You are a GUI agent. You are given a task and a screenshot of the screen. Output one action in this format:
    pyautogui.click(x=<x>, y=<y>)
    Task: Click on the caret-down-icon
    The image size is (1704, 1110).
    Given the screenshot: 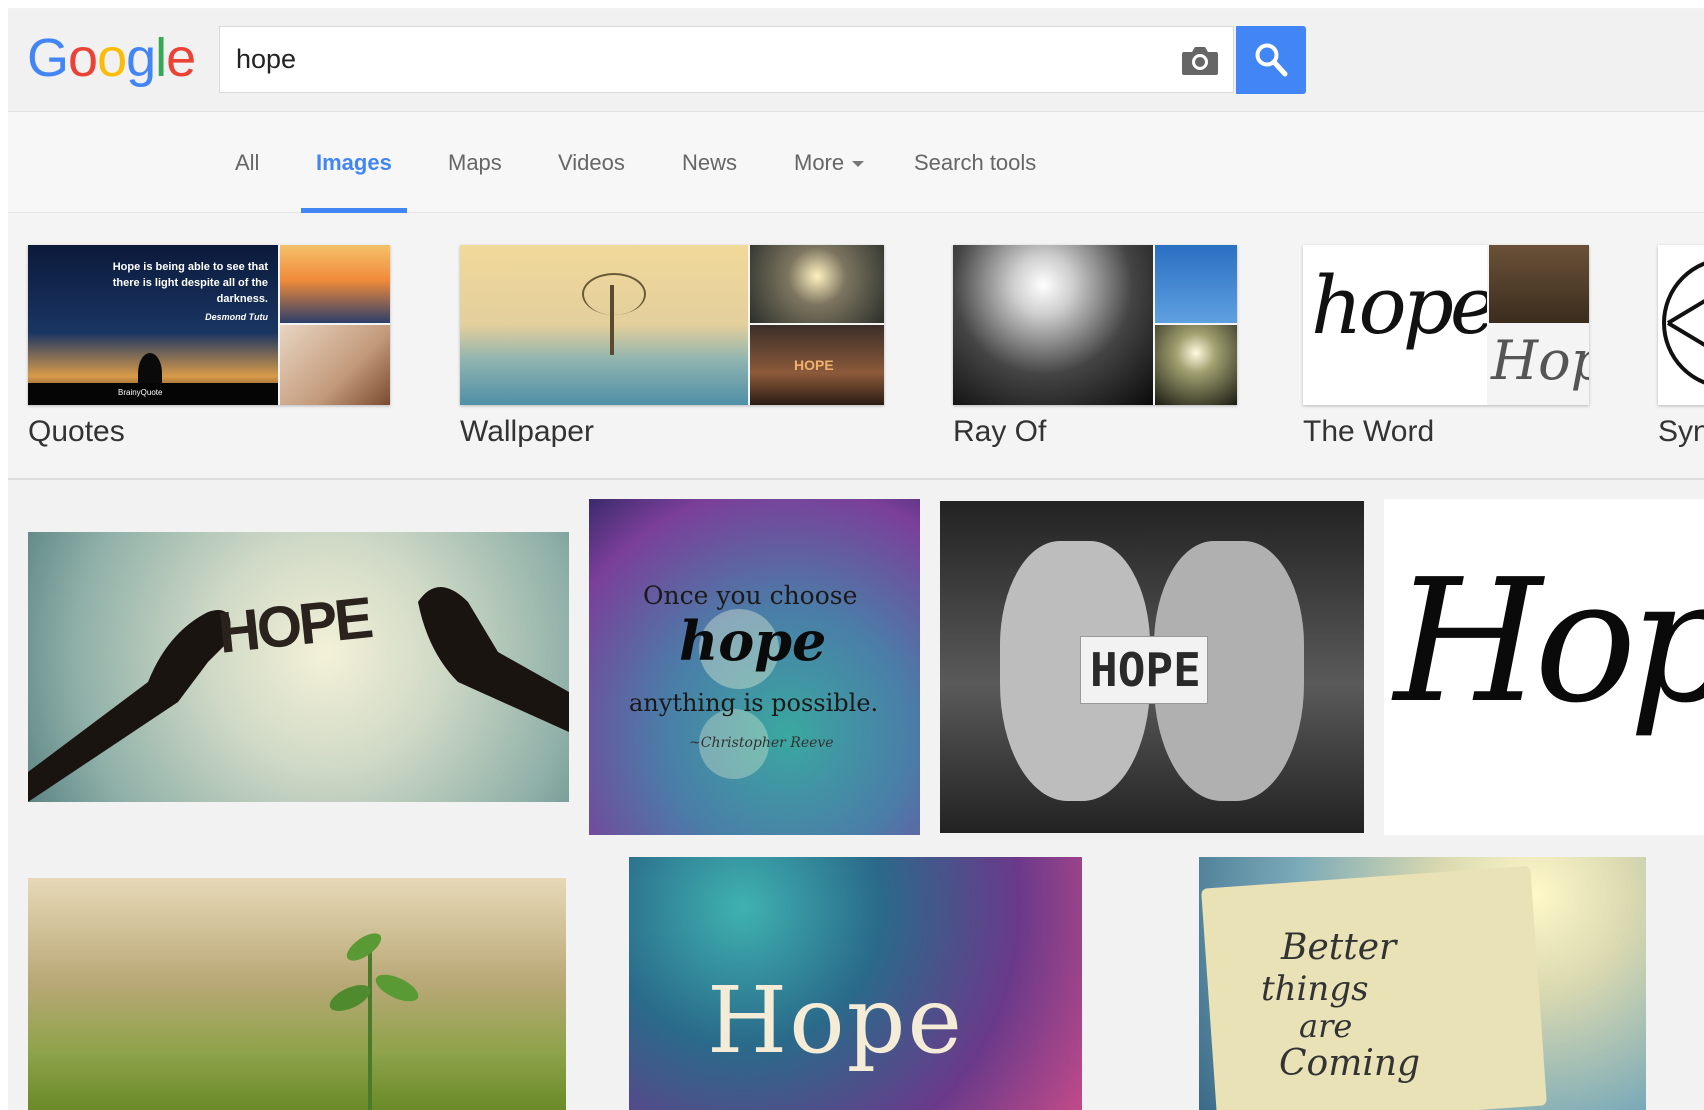 What is the action you would take?
    pyautogui.click(x=858, y=164)
    